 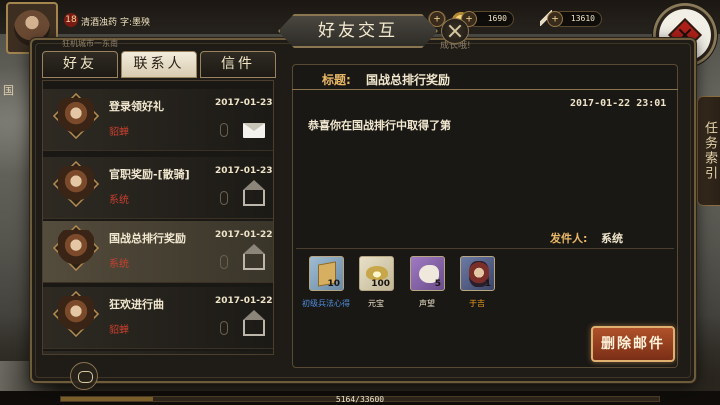 I want to click on ticker-left: 狂机城市一东南, so click(x=90, y=43).